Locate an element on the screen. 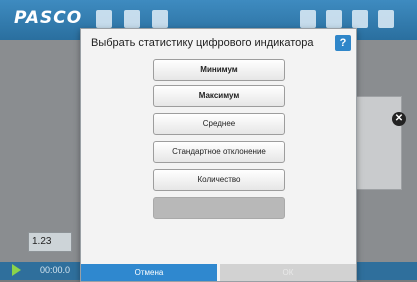  timer: 00:00.0 is located at coordinates (55, 270).